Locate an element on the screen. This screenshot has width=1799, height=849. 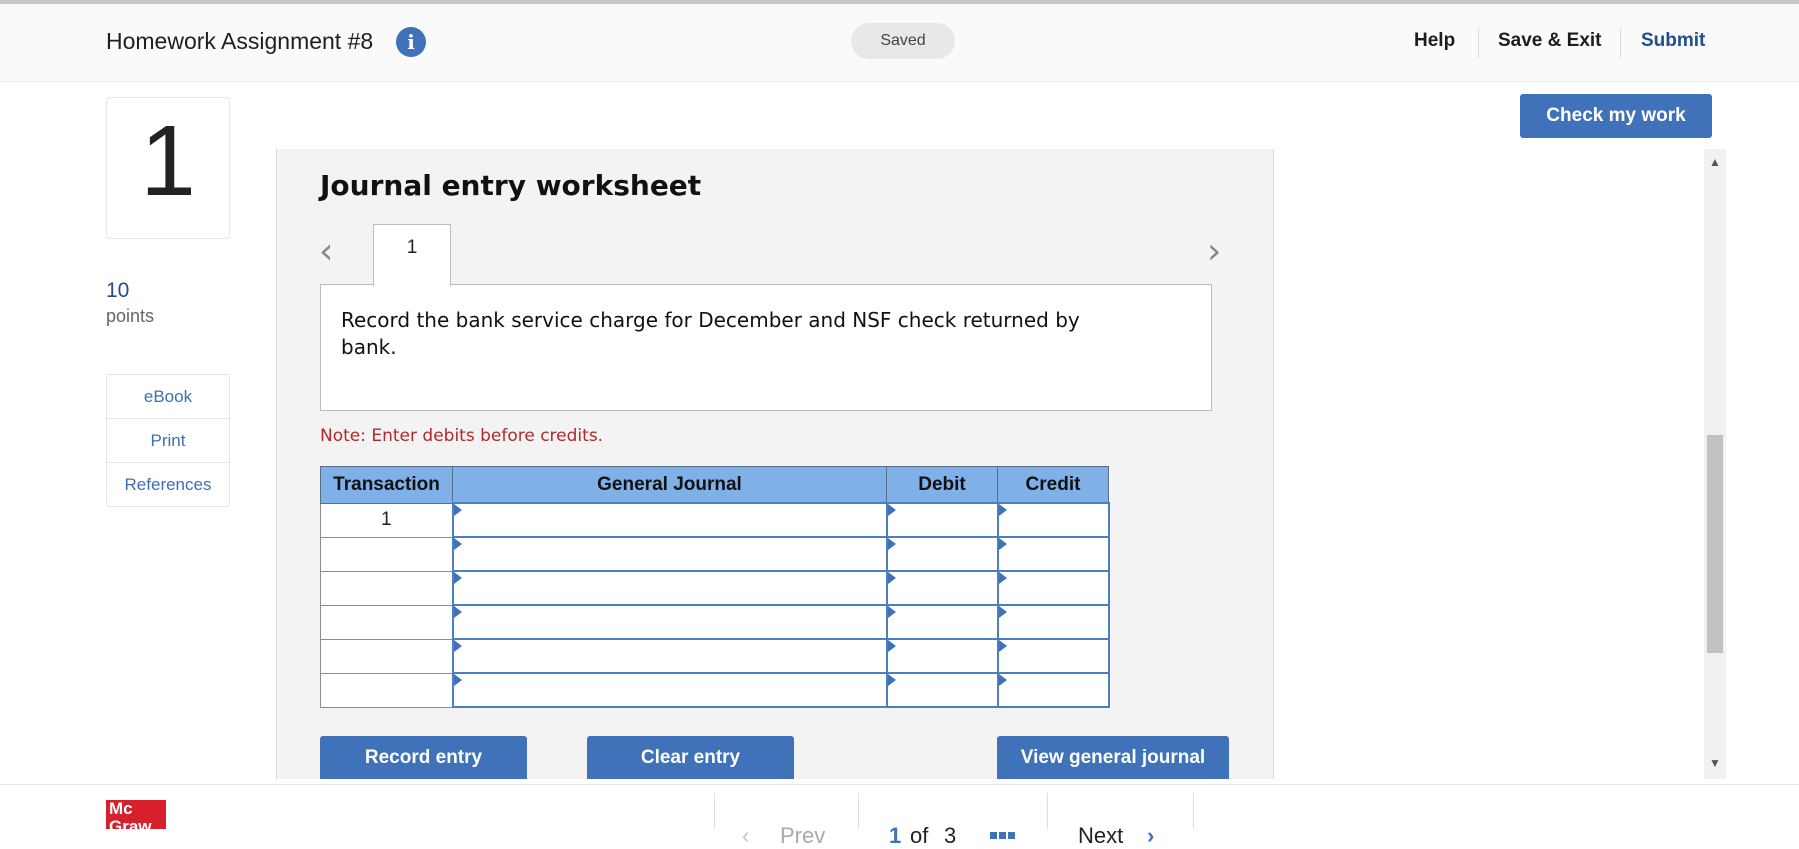
info-icon: i is located at coordinates (411, 42).